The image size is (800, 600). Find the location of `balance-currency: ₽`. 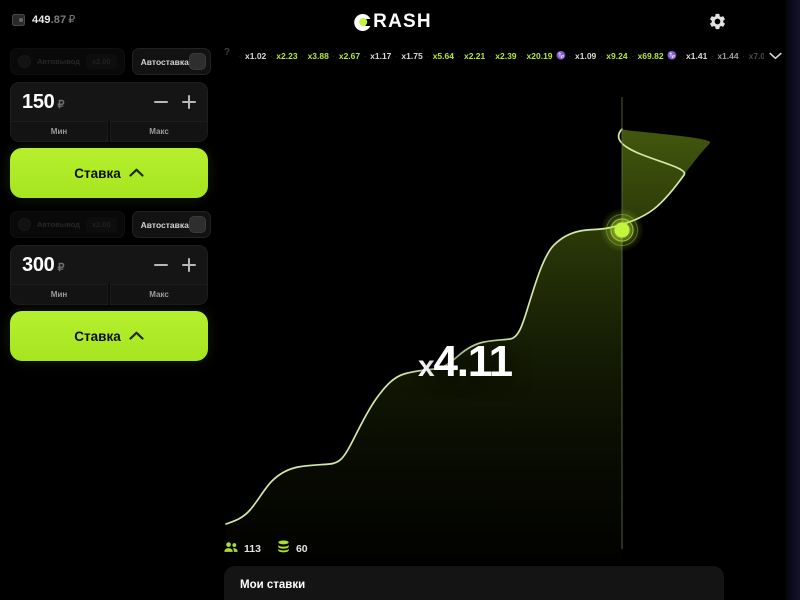

balance-currency: ₽ is located at coordinates (72, 20).